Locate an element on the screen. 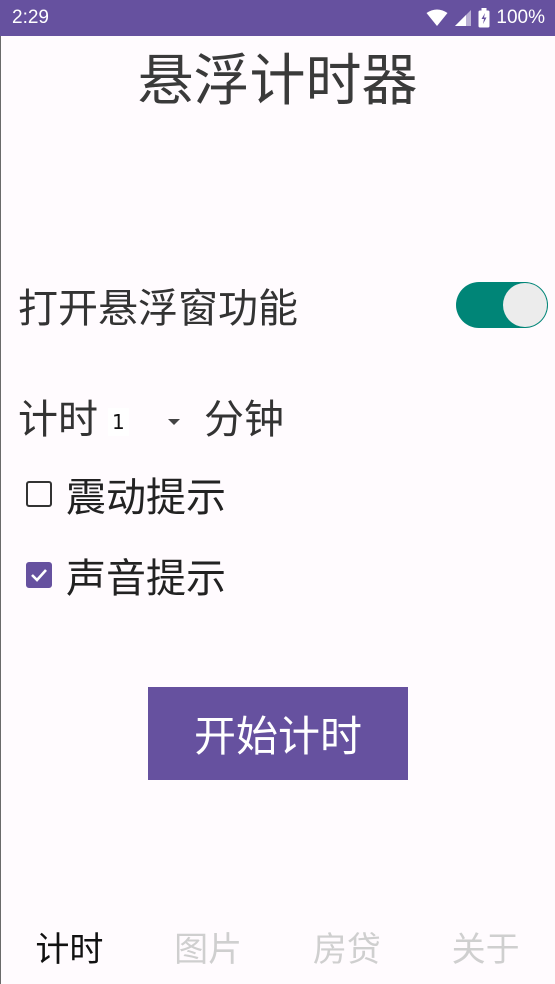 This screenshot has width=555, height=984. timer-row: 计时 1 分钟 is located at coordinates (151, 416).